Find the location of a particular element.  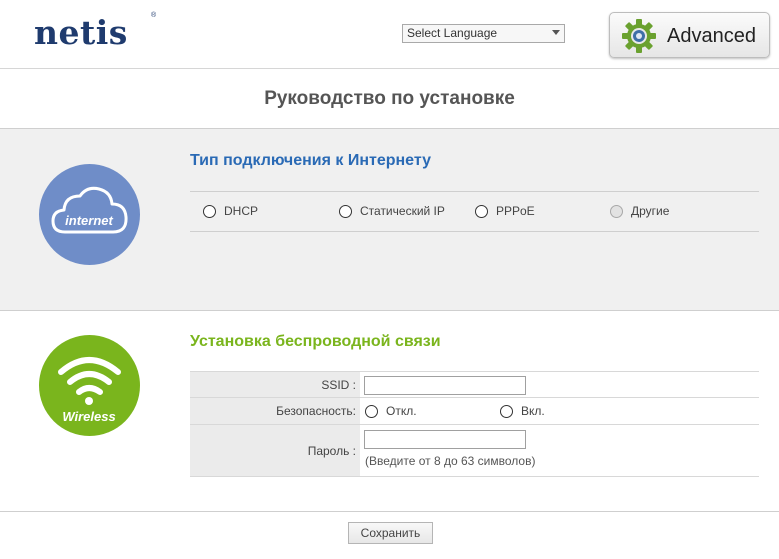

save-button: Сохранить is located at coordinates (390, 533).